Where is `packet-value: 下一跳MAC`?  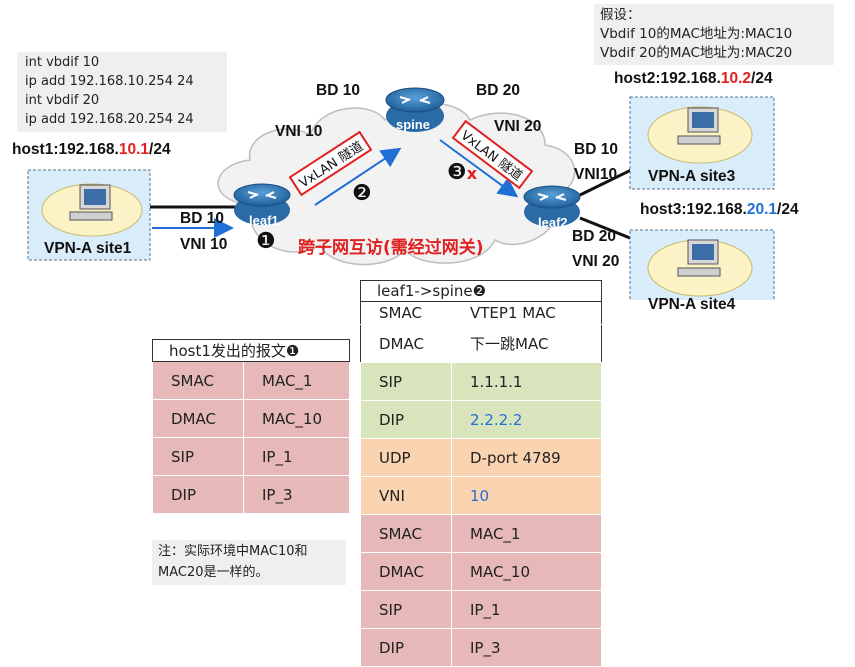
packet-value: 下一跳MAC is located at coordinates (526, 343).